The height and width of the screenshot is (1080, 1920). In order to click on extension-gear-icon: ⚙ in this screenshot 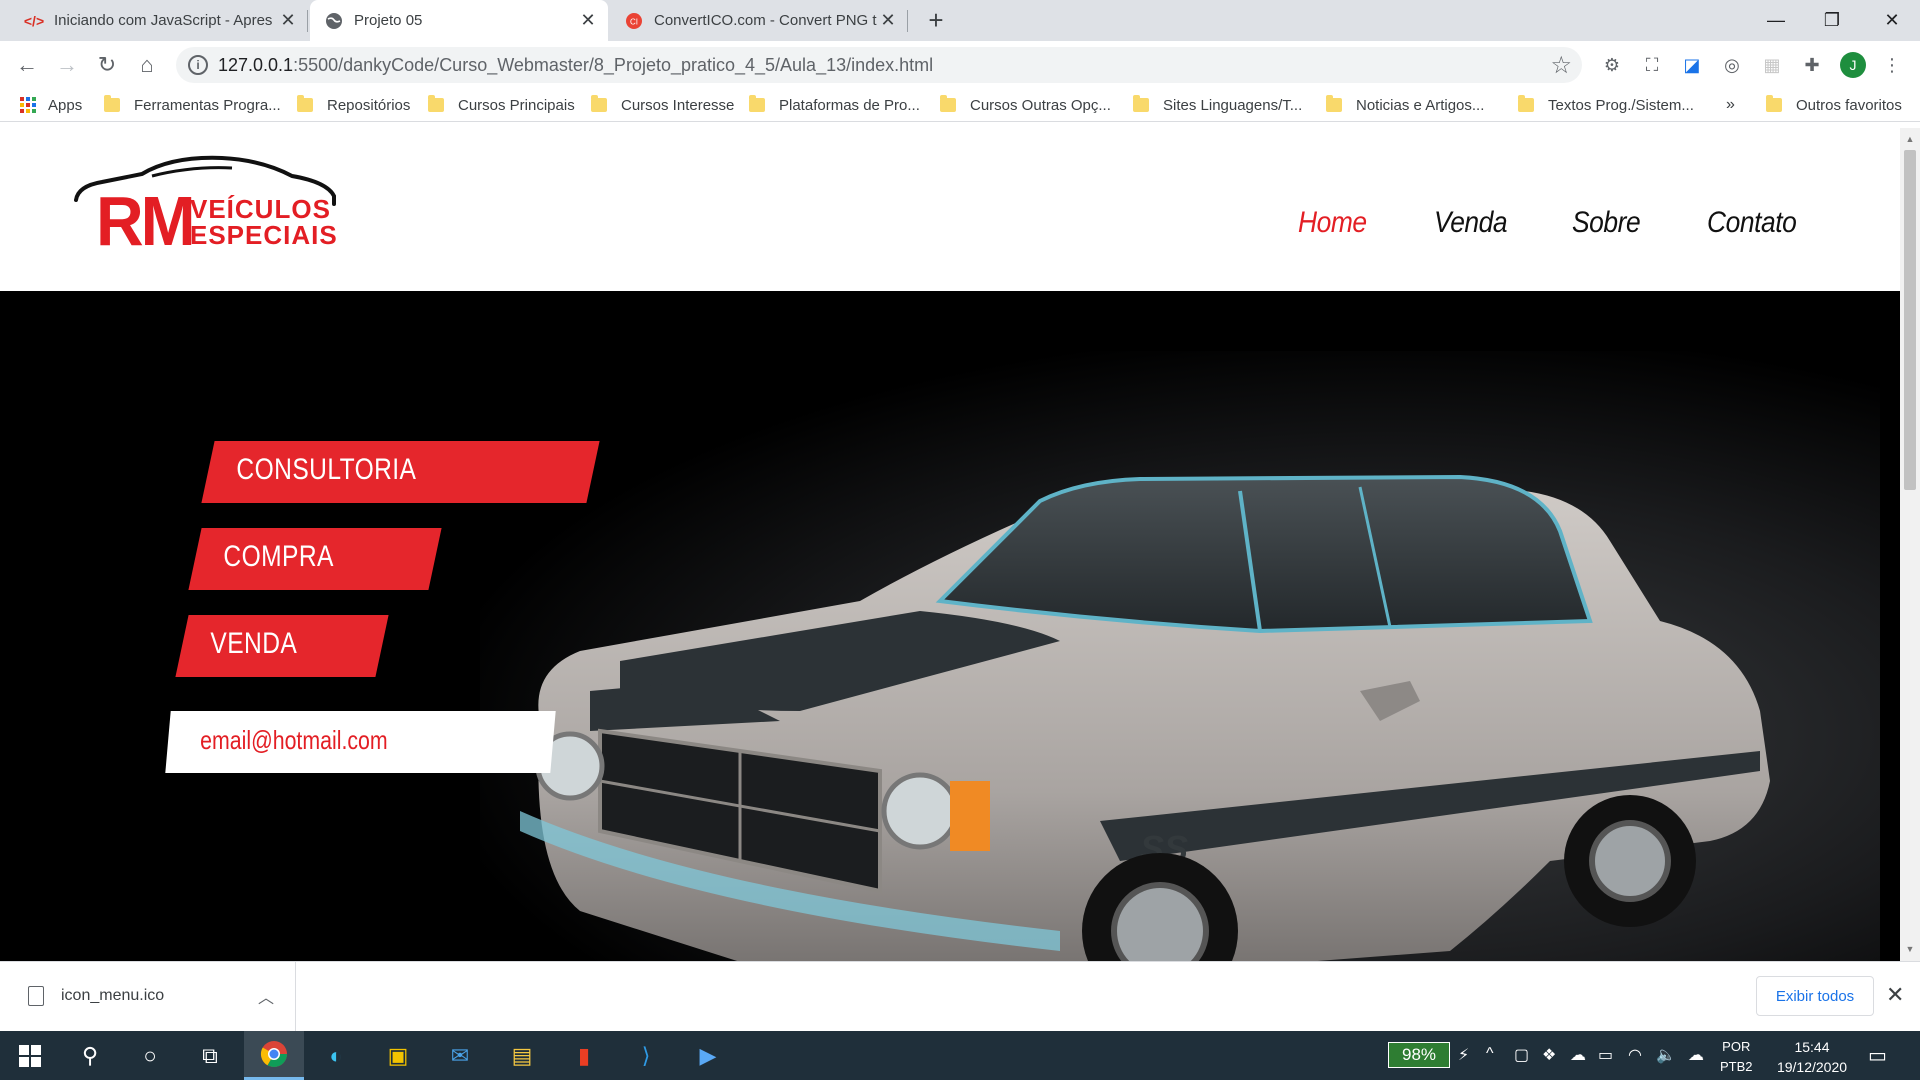, I will do `click(1612, 65)`.